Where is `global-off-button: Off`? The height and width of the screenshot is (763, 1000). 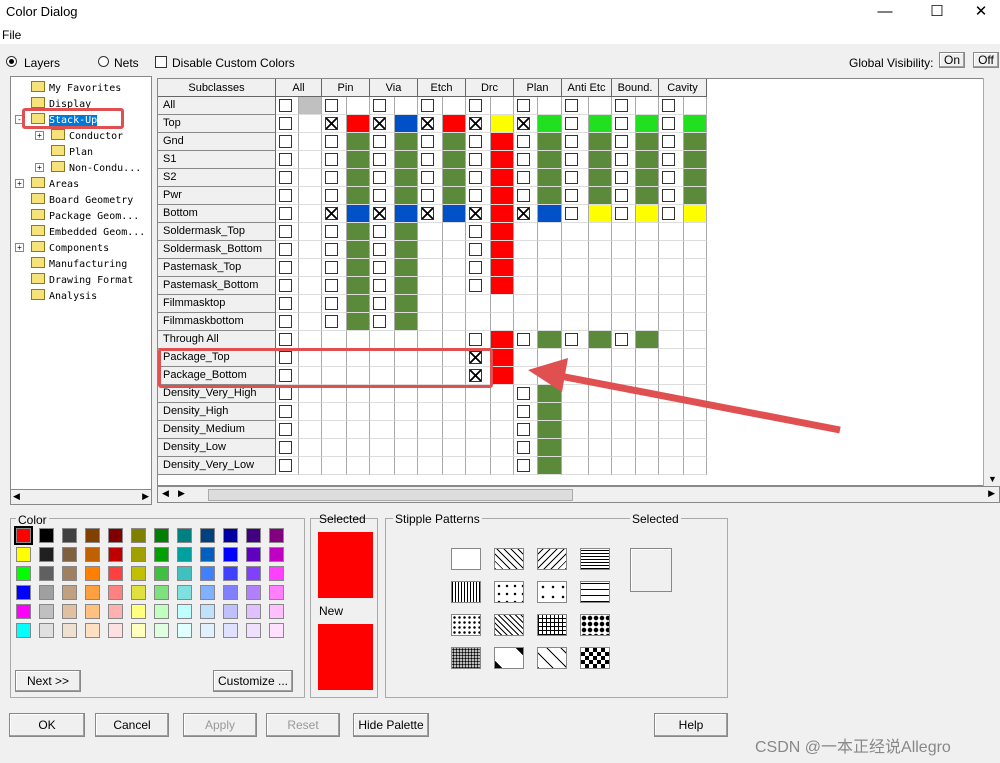 global-off-button: Off is located at coordinates (986, 60).